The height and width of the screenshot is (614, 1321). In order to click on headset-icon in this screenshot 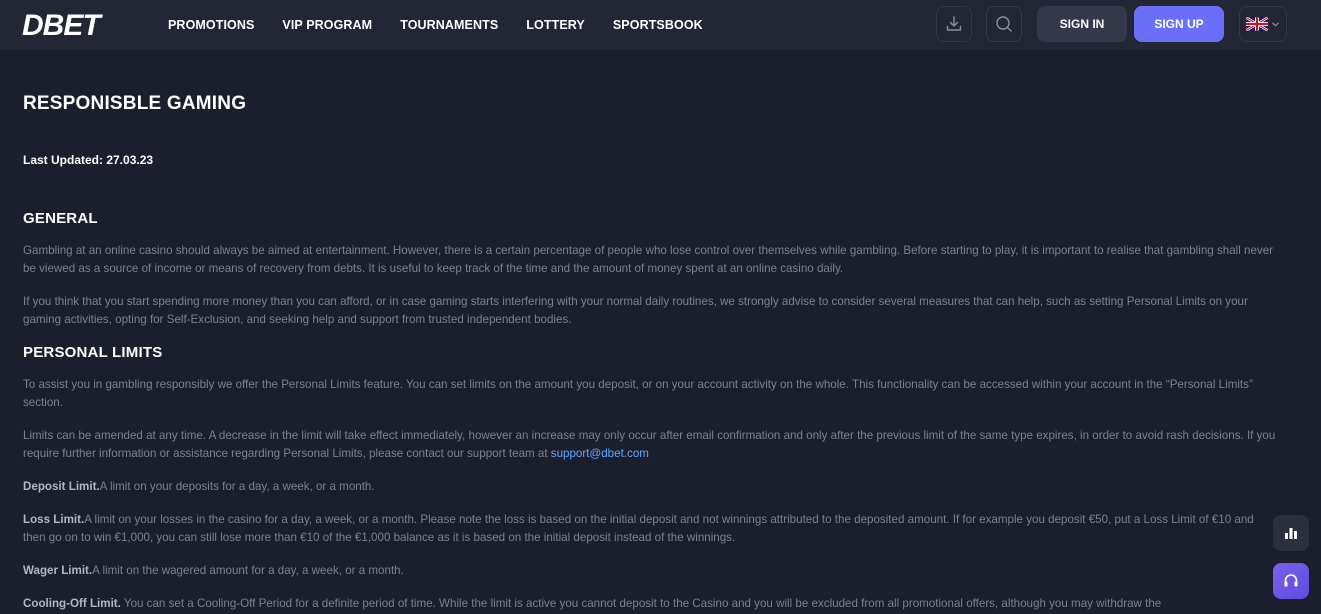, I will do `click(1291, 580)`.